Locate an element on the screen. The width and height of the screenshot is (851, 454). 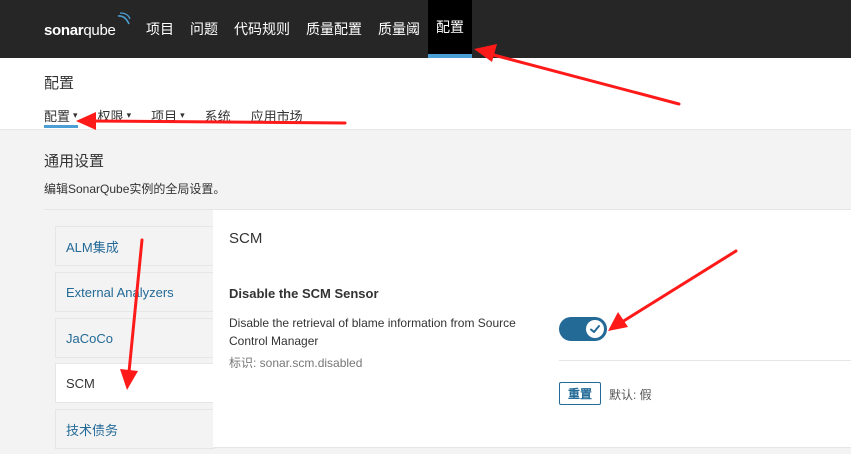
default-value: 默认: 假 is located at coordinates (630, 395).